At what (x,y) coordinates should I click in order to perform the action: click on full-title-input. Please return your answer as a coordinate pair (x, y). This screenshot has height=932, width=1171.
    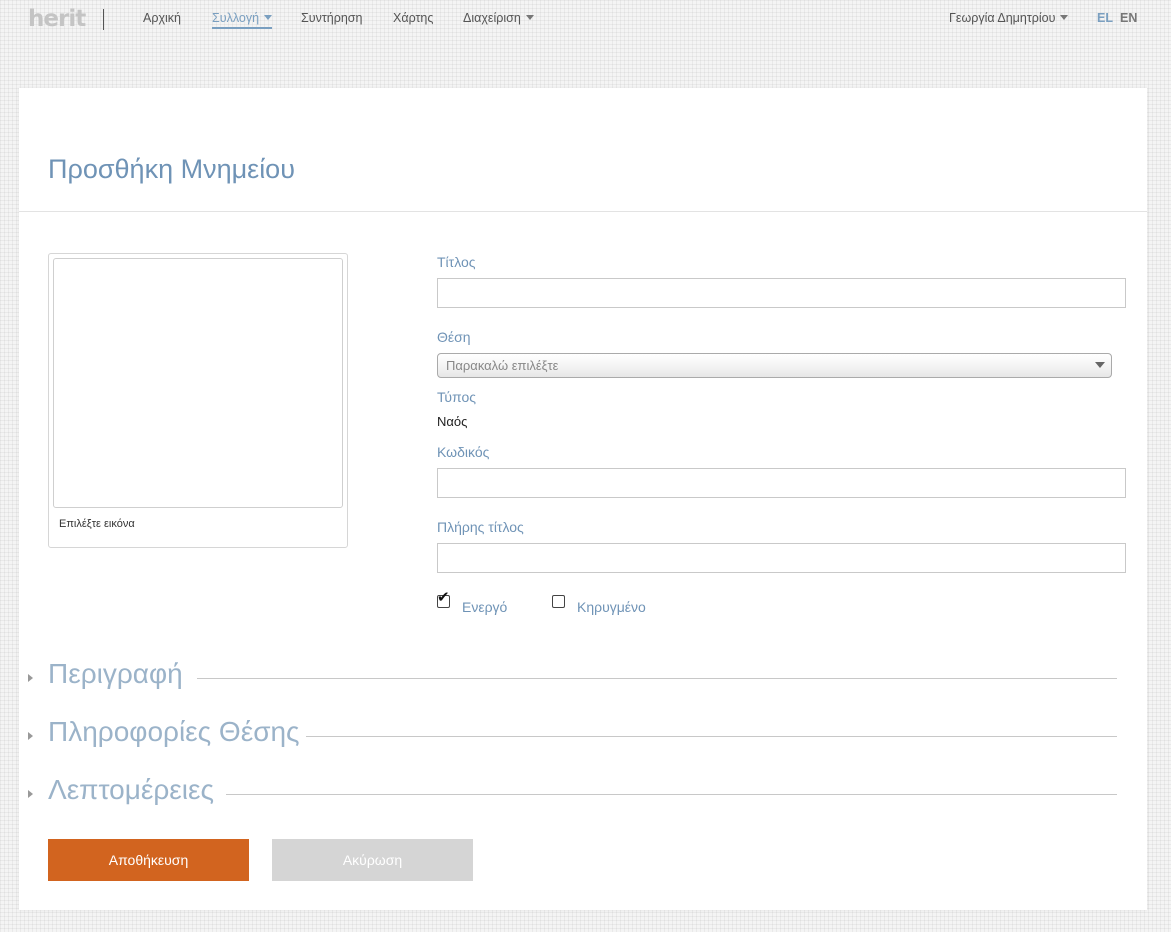
    Looking at the image, I should click on (781, 558).